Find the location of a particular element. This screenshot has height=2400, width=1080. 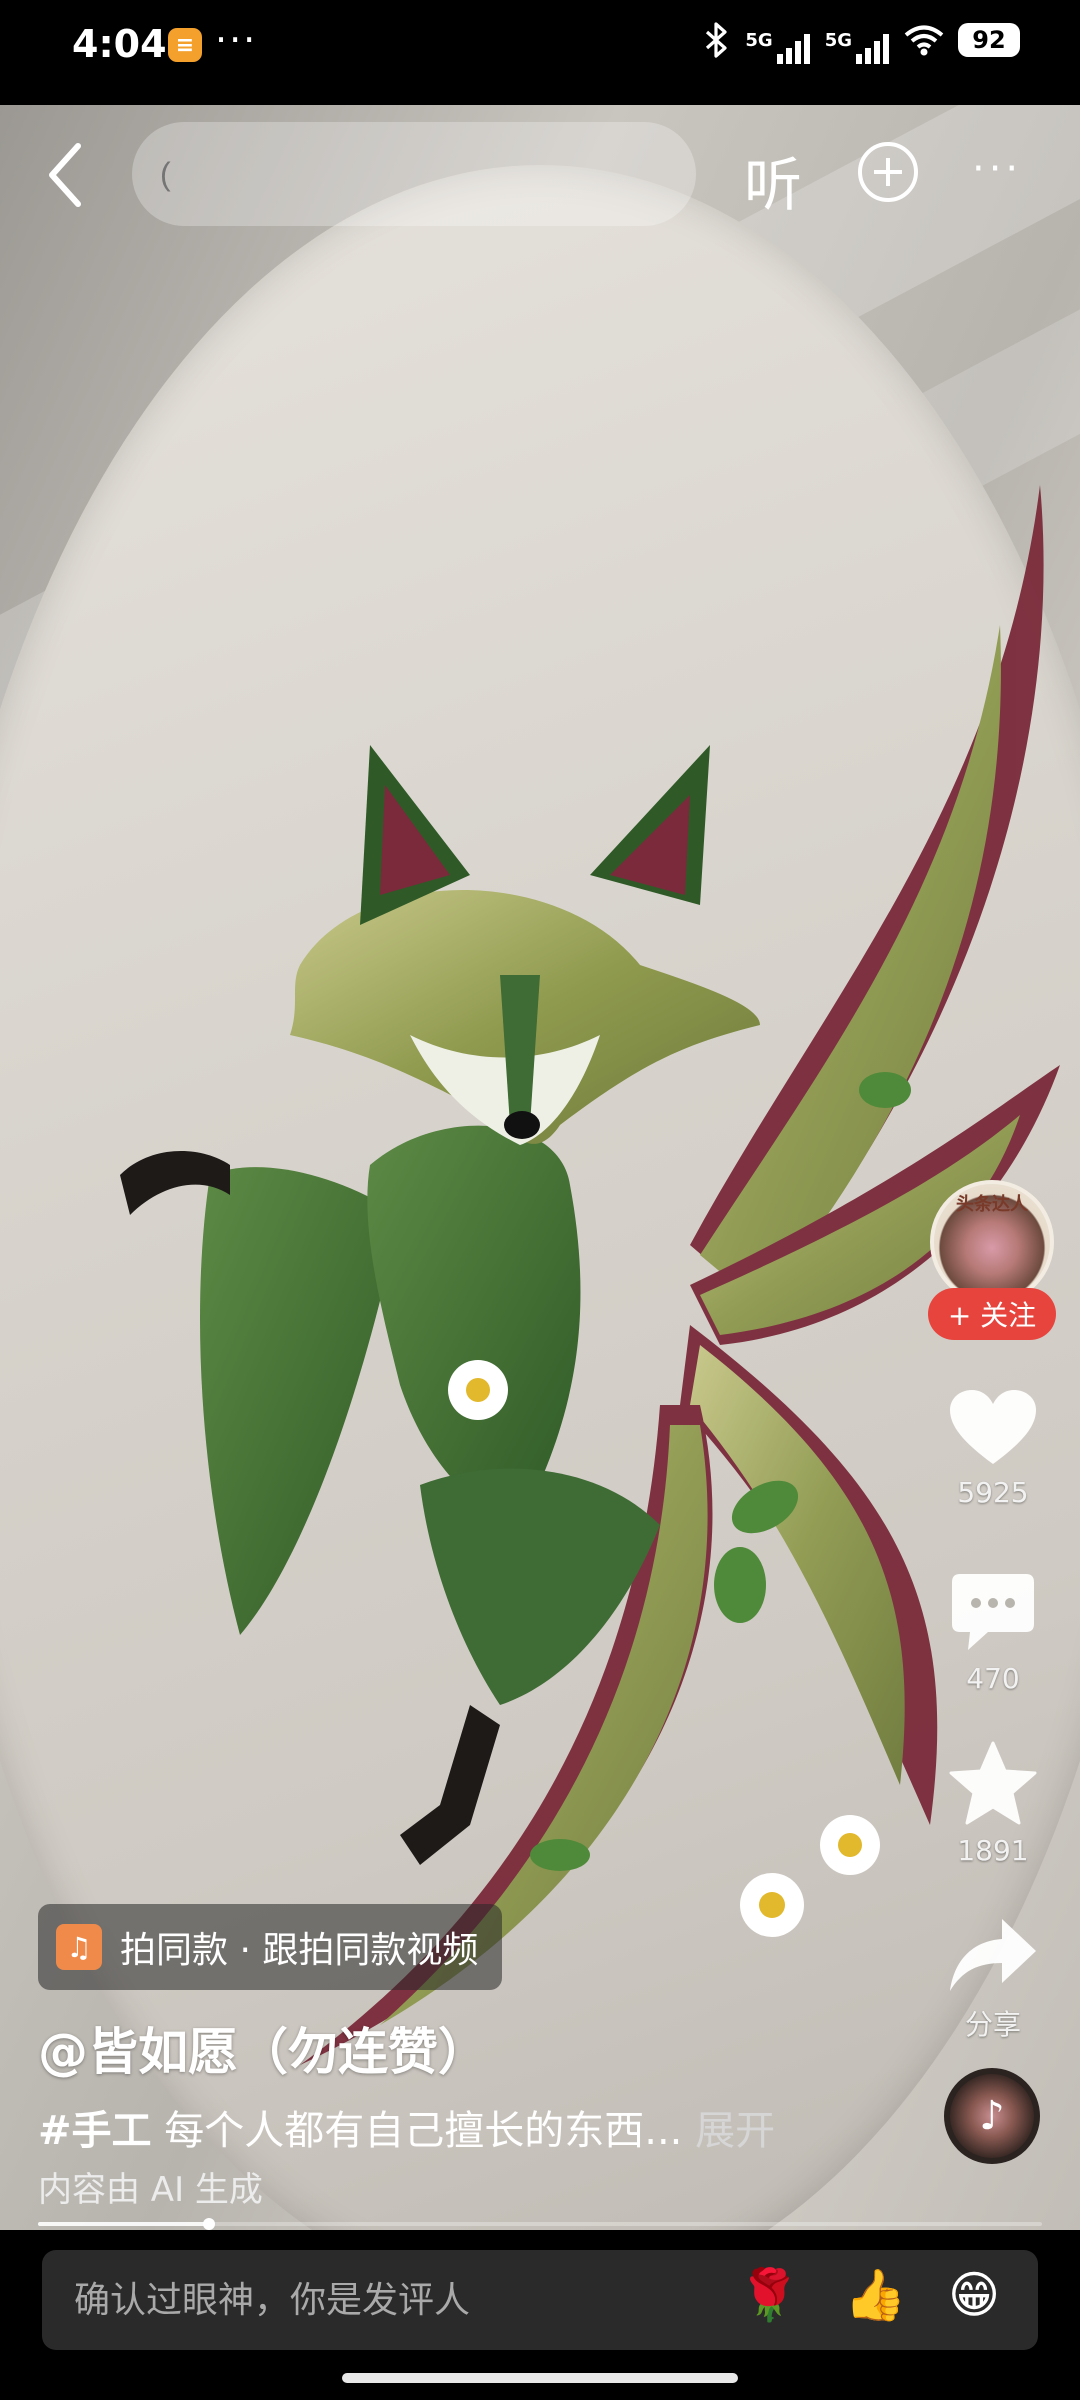

cell-signal-1: 5G is located at coordinates (777, 47).